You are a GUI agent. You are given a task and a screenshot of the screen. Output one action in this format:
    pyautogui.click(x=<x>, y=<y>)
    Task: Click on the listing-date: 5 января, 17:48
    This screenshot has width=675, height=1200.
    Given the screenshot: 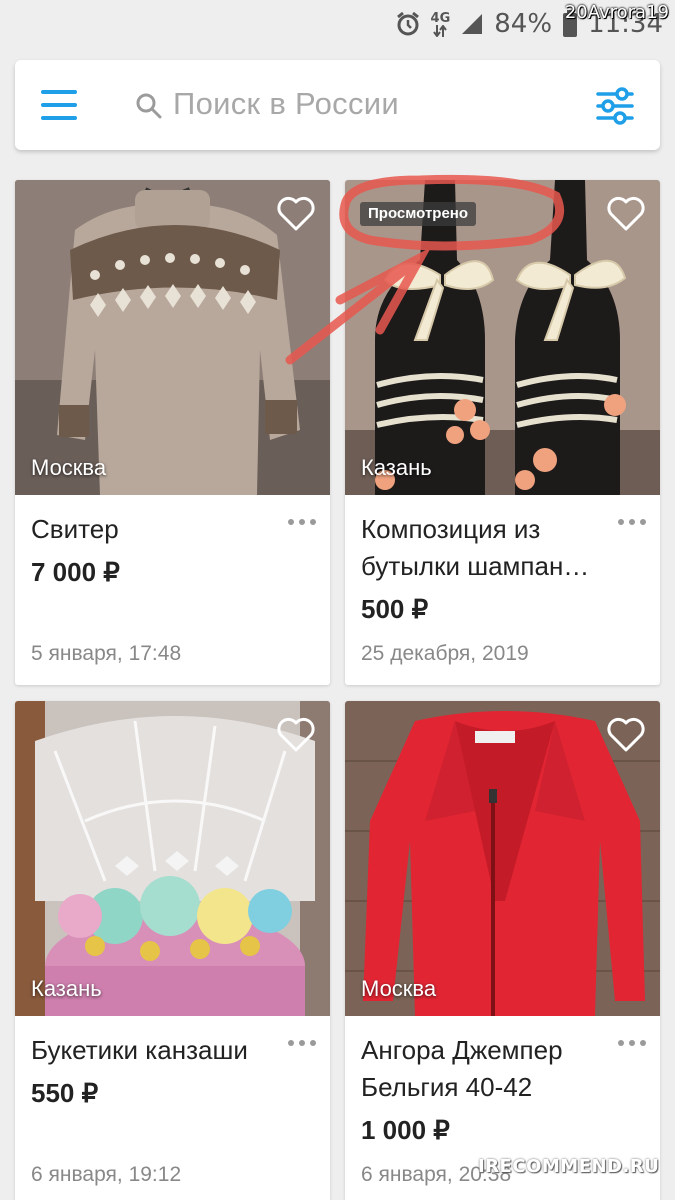 What is the action you would take?
    pyautogui.click(x=106, y=653)
    